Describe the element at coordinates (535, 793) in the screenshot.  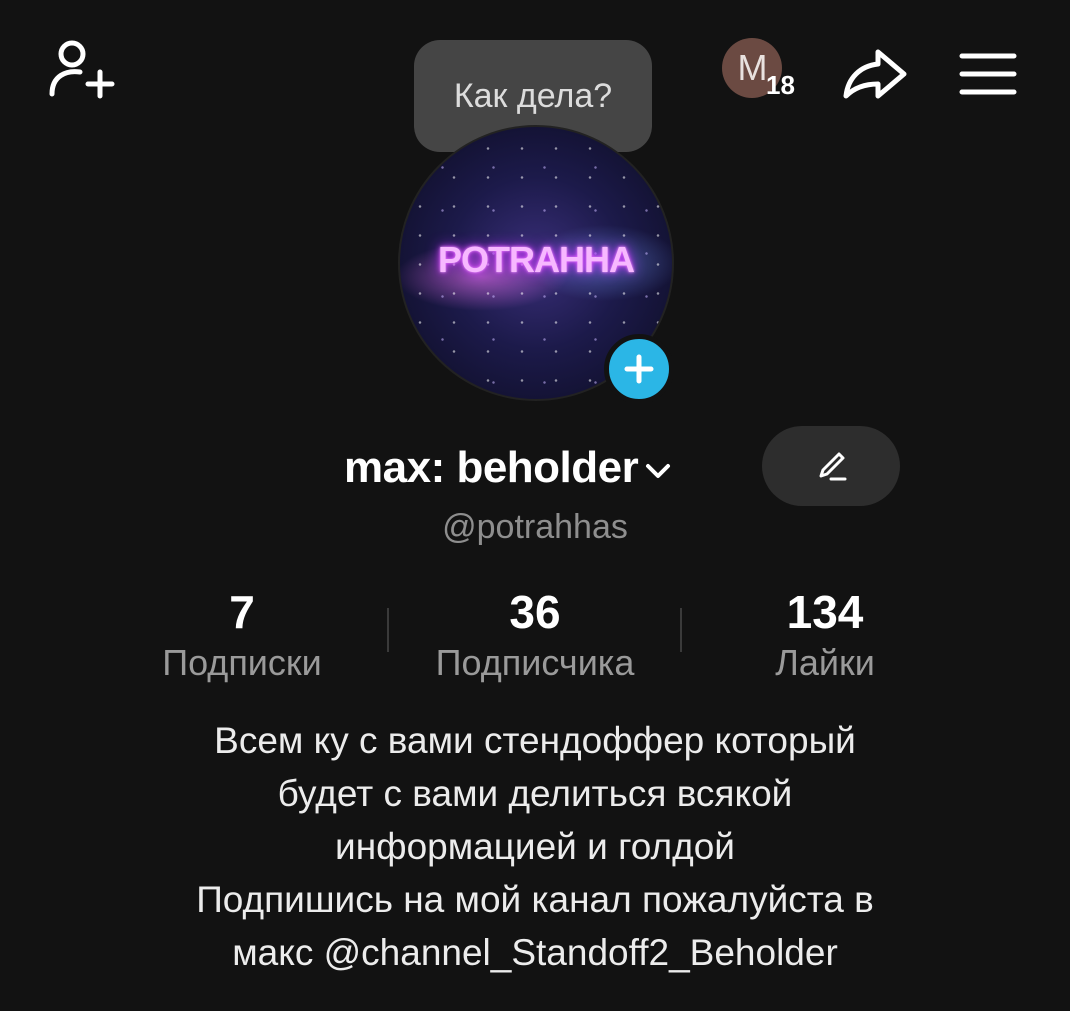
I see `bio-line: будет с вами делиться всякой` at that location.